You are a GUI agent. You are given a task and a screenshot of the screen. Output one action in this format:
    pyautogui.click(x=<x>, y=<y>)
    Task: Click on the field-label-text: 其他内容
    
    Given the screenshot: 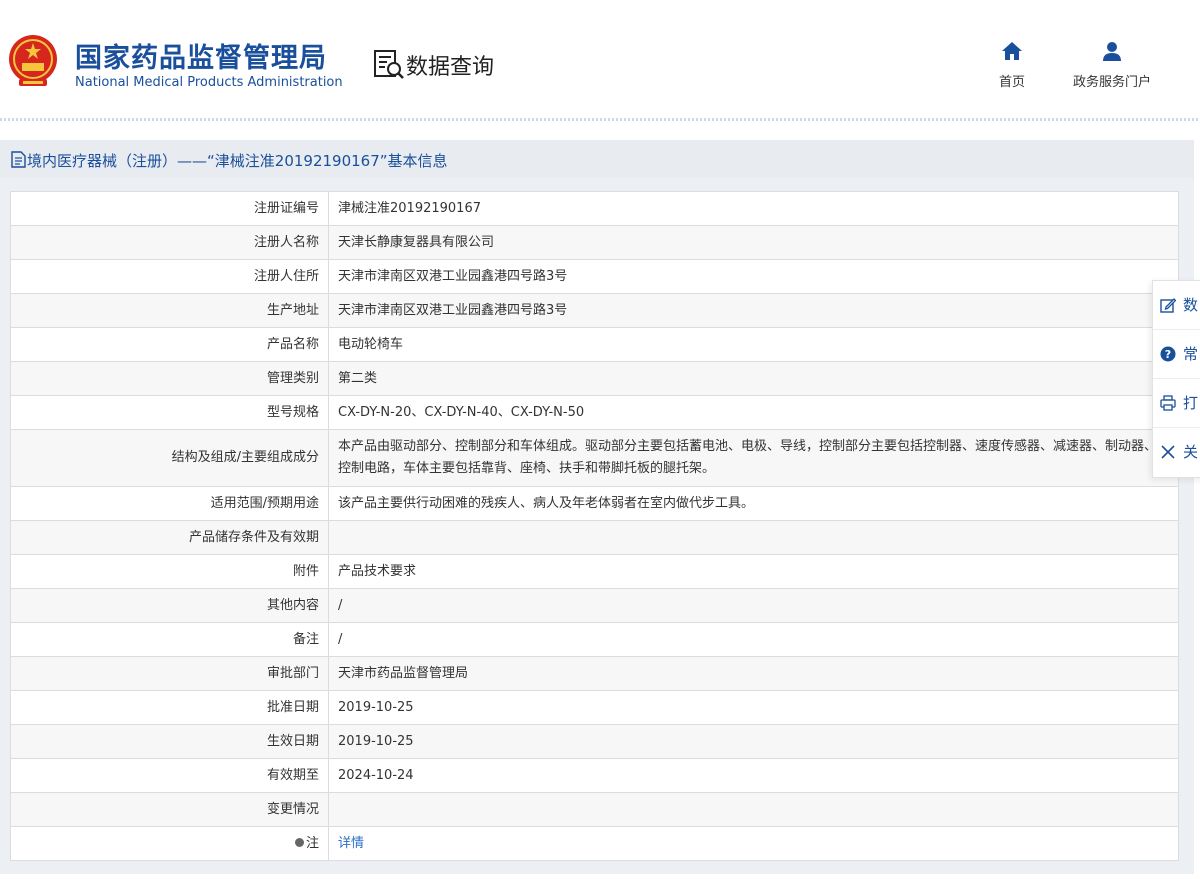 What is the action you would take?
    pyautogui.click(x=292, y=605)
    